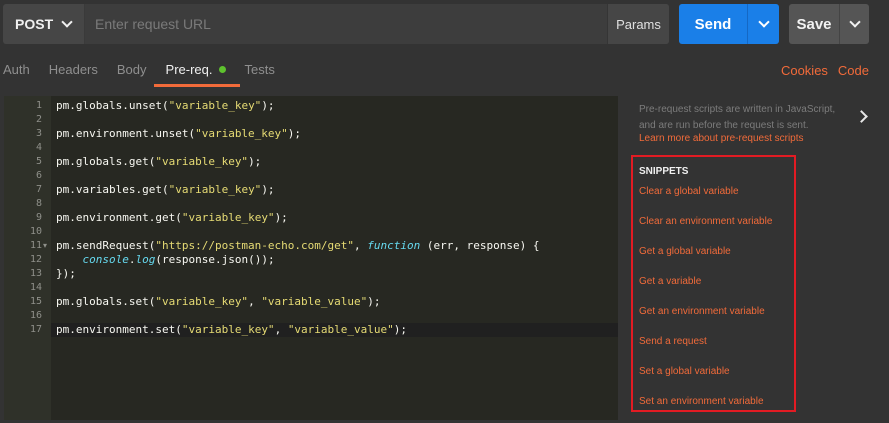 The image size is (889, 423). I want to click on save-button: Save, so click(814, 24).